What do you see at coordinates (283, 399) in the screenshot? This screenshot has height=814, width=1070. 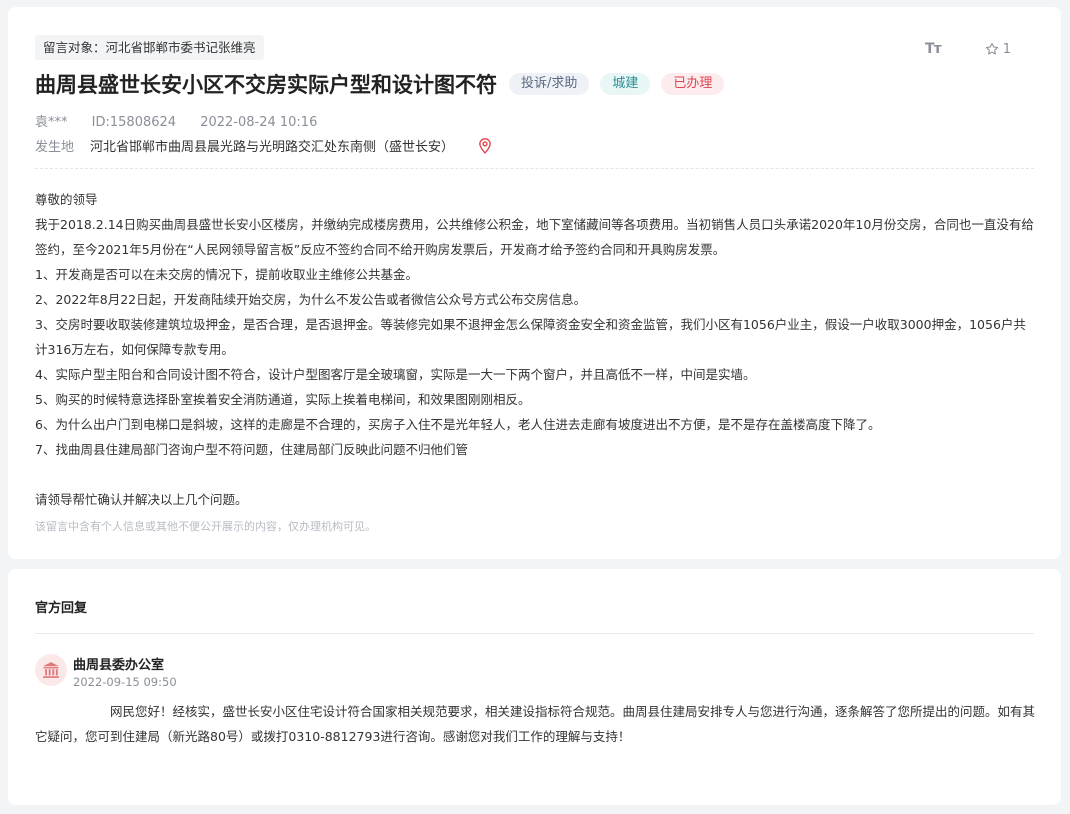 I see `paragraph: 5、购买的时候特意选择卧室挨着安全消防通道，实际上挨着电梯间，和效果图刚刚相反。` at bounding box center [283, 399].